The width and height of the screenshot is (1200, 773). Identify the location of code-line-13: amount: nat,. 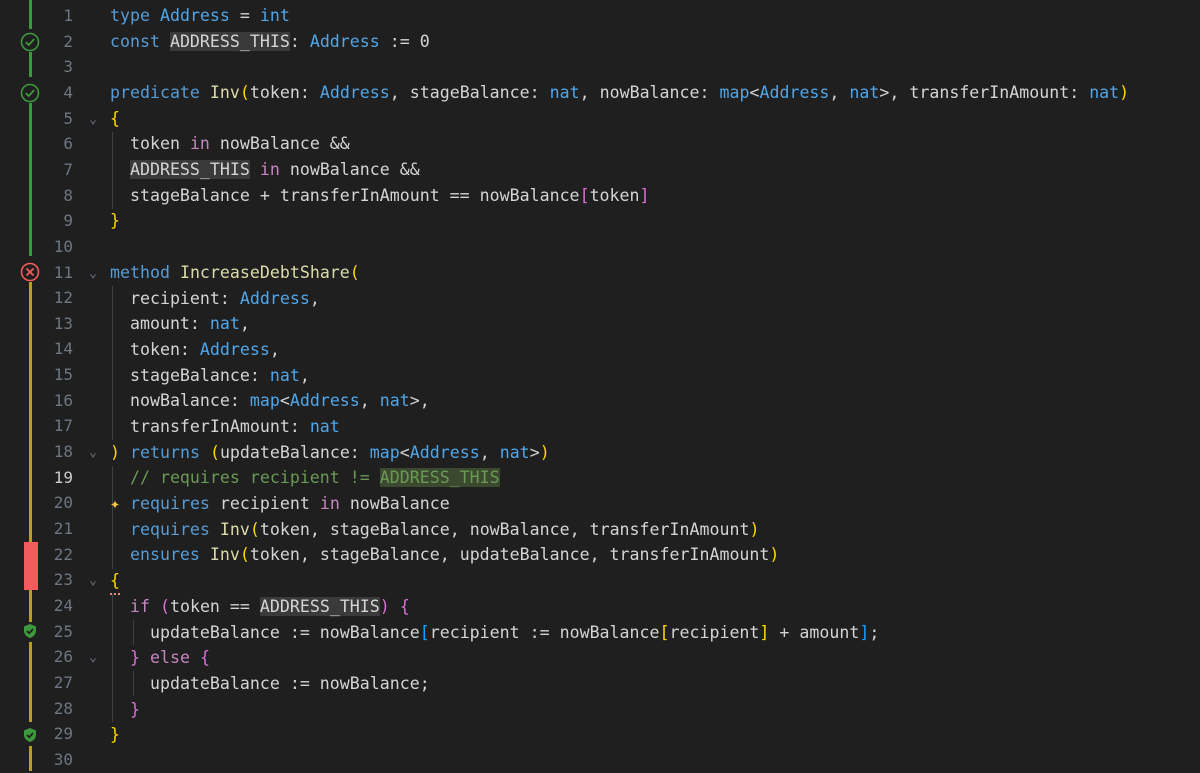
(180, 324).